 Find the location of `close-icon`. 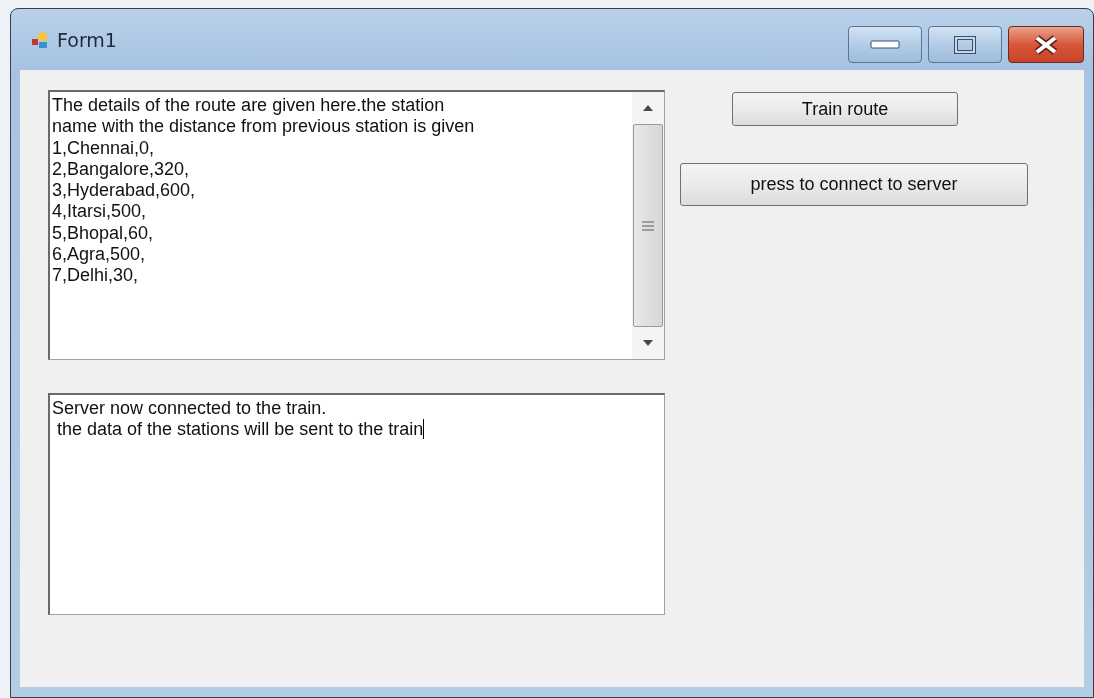

close-icon is located at coordinates (1046, 44).